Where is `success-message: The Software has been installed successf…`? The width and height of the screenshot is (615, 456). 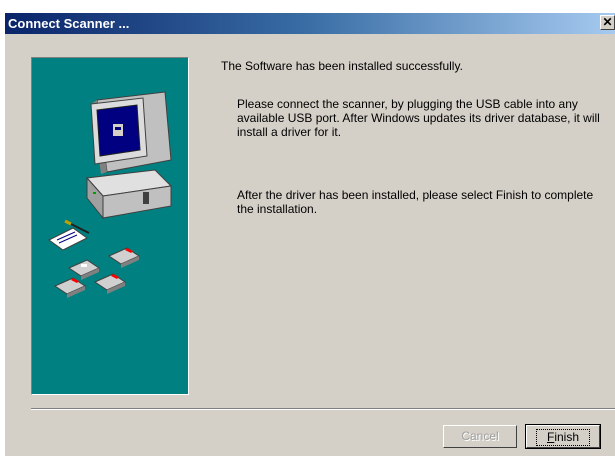
success-message: The Software has been installed successf… is located at coordinates (342, 66).